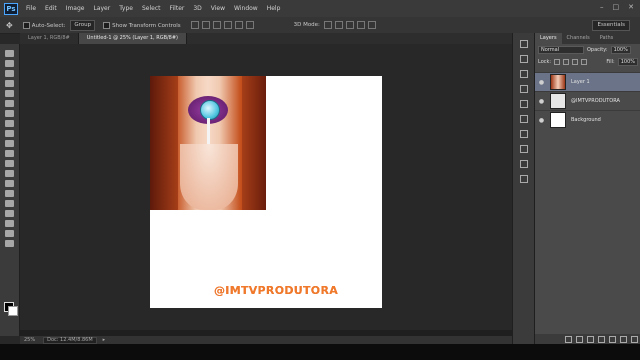 The image size is (640, 360). Describe the element at coordinates (611, 25) in the screenshot. I see `workspace-dropdown: Essentials` at that location.